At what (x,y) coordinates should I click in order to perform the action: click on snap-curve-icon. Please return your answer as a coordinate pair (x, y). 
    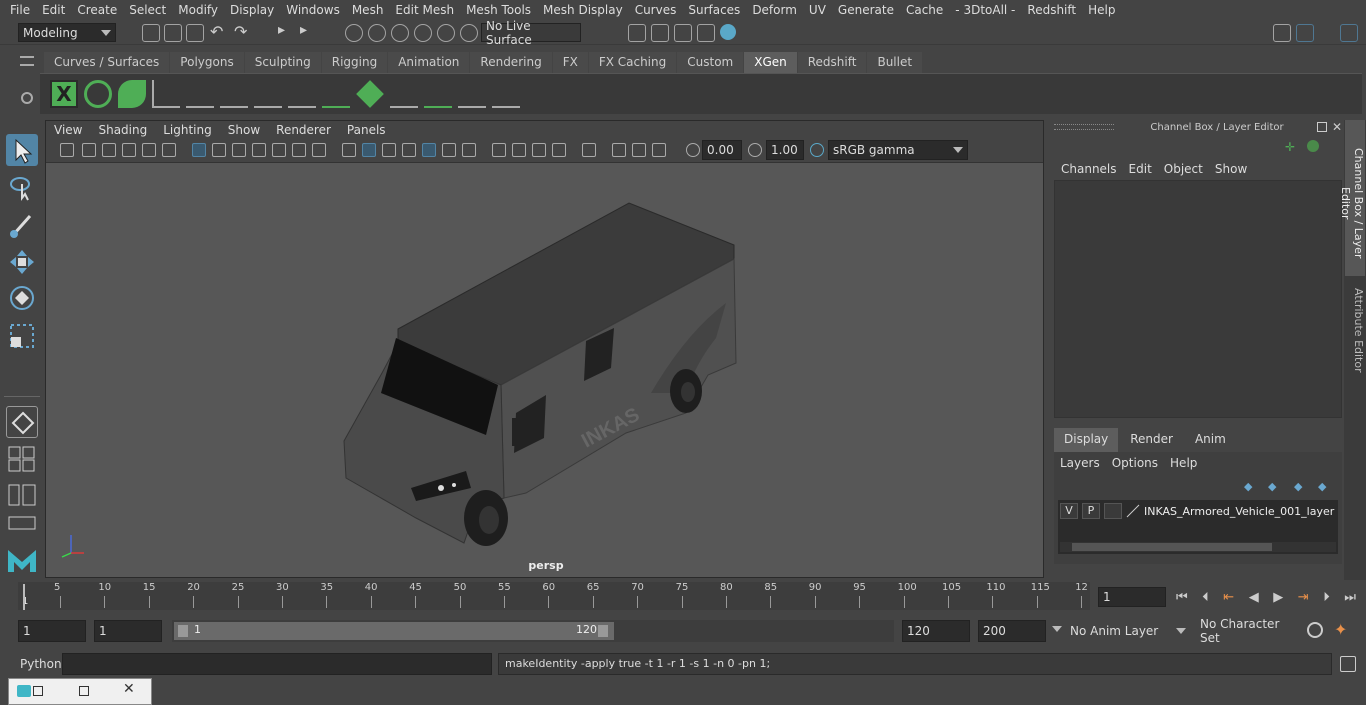
    Looking at the image, I should click on (377, 33).